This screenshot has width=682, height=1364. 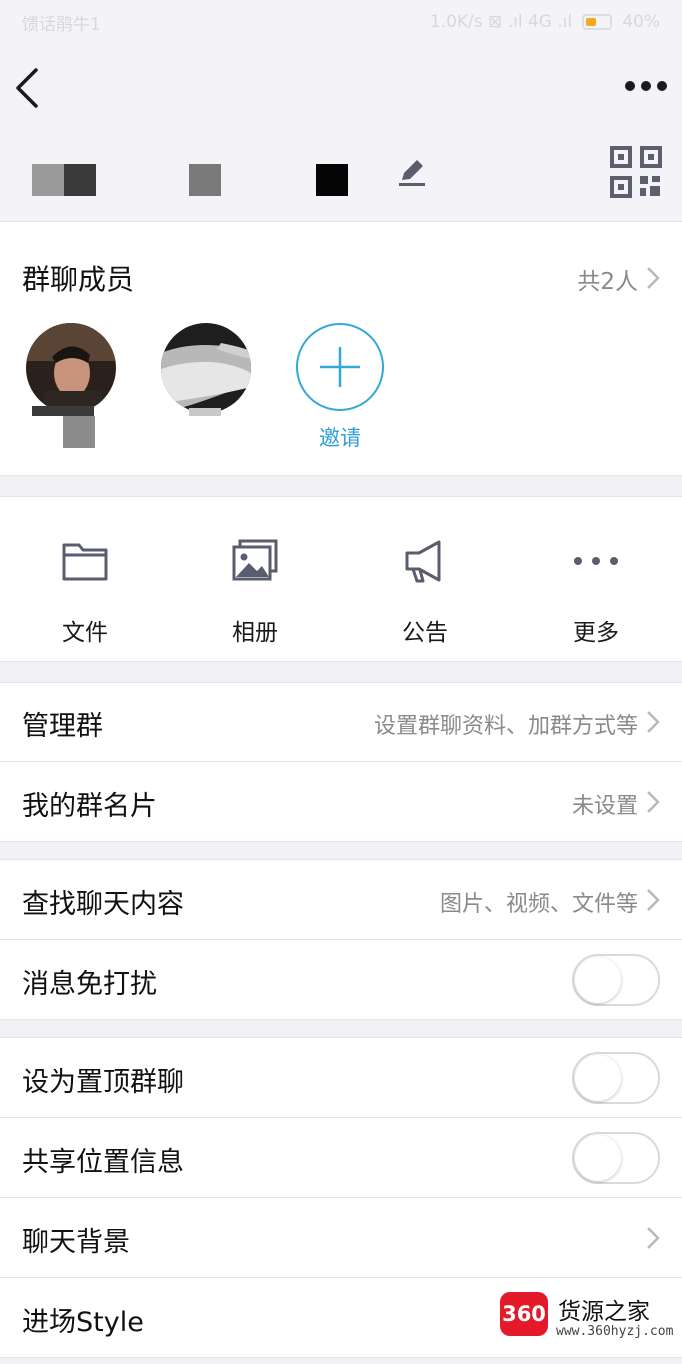 What do you see at coordinates (62, 726) in the screenshot?
I see `row-label: 管理群` at bounding box center [62, 726].